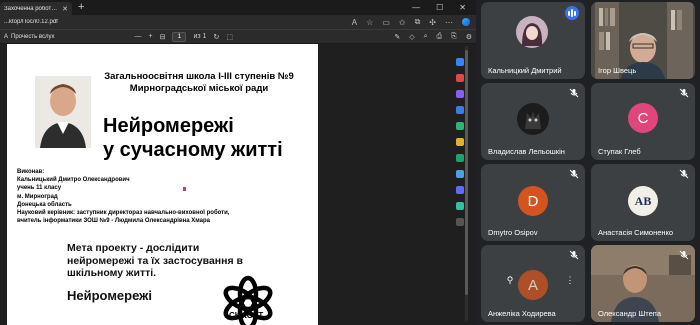 Image resolution: width=700 pixels, height=325 pixels. What do you see at coordinates (525, 70) in the screenshot?
I see `participant-name: Кальницкий Дмитрий` at bounding box center [525, 70].